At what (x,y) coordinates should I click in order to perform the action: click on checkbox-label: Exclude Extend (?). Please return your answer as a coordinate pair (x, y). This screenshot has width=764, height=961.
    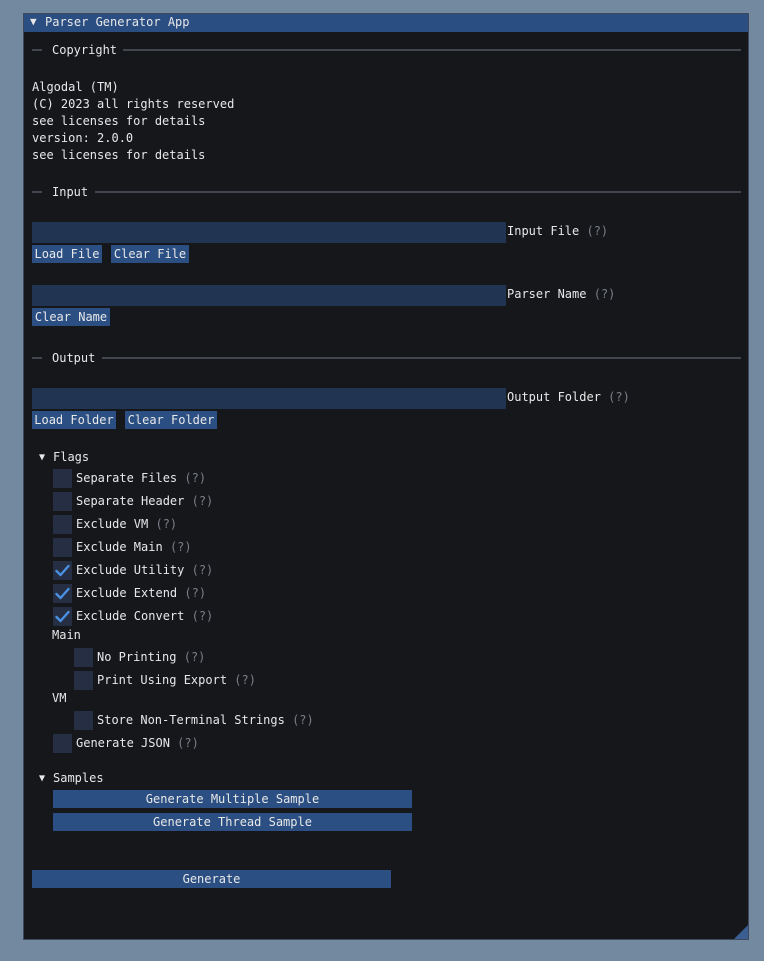
    Looking at the image, I should click on (141, 593).